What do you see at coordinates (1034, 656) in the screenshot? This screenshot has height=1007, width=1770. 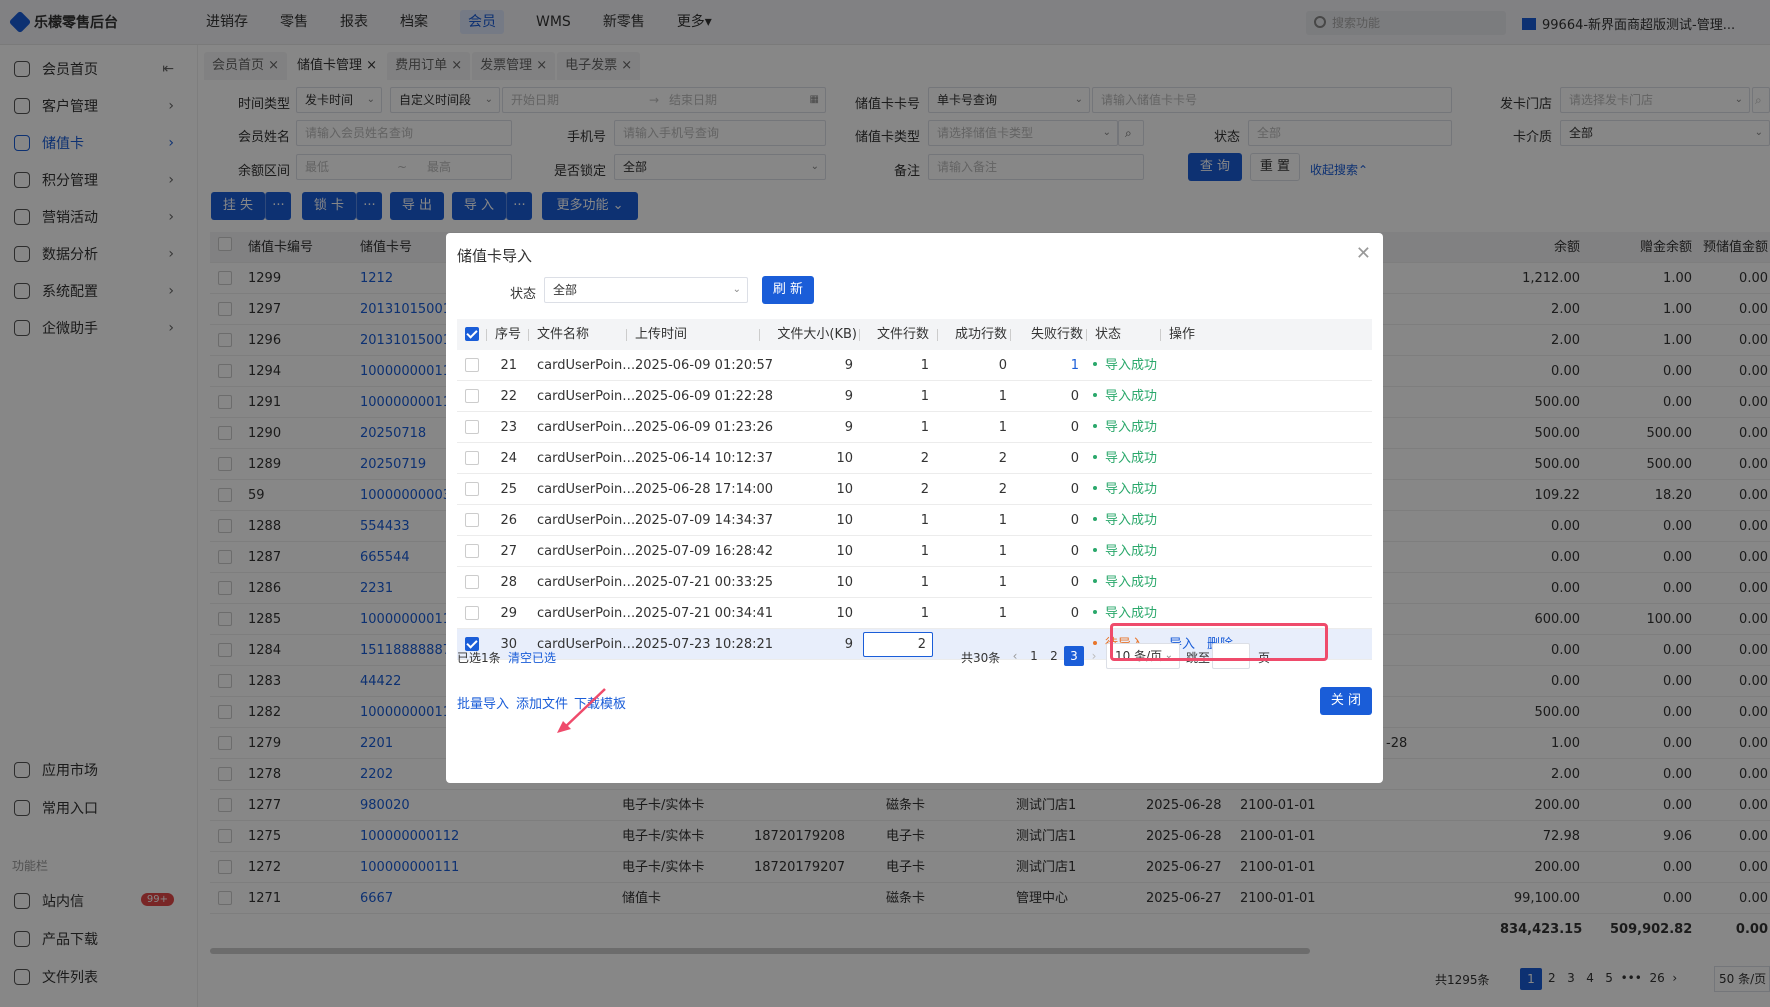 I see `page-1: 1` at bounding box center [1034, 656].